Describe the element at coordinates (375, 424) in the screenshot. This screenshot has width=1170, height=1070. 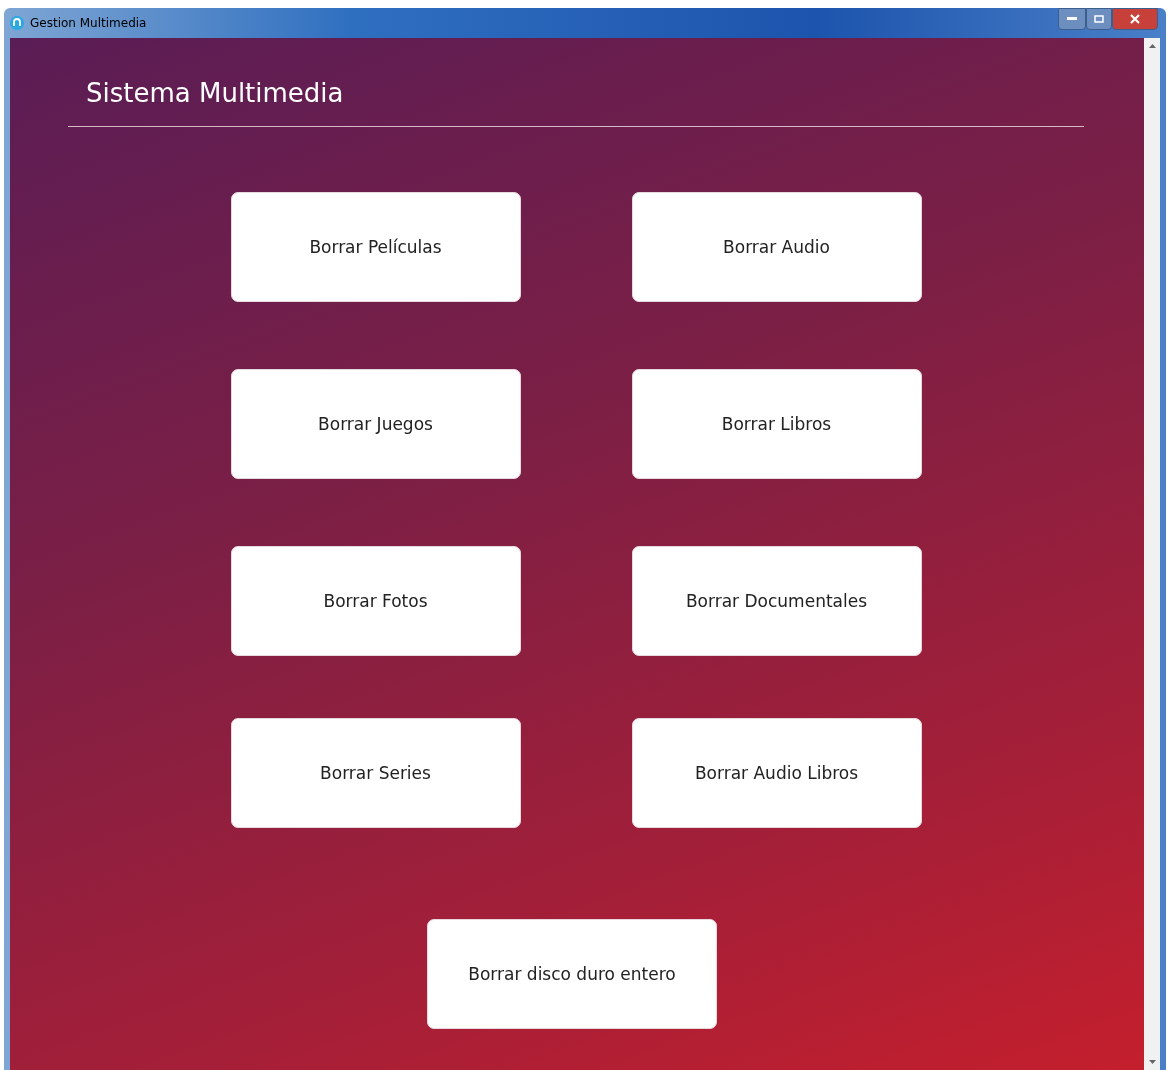
I see `delete-button: Borrar Juegos` at that location.